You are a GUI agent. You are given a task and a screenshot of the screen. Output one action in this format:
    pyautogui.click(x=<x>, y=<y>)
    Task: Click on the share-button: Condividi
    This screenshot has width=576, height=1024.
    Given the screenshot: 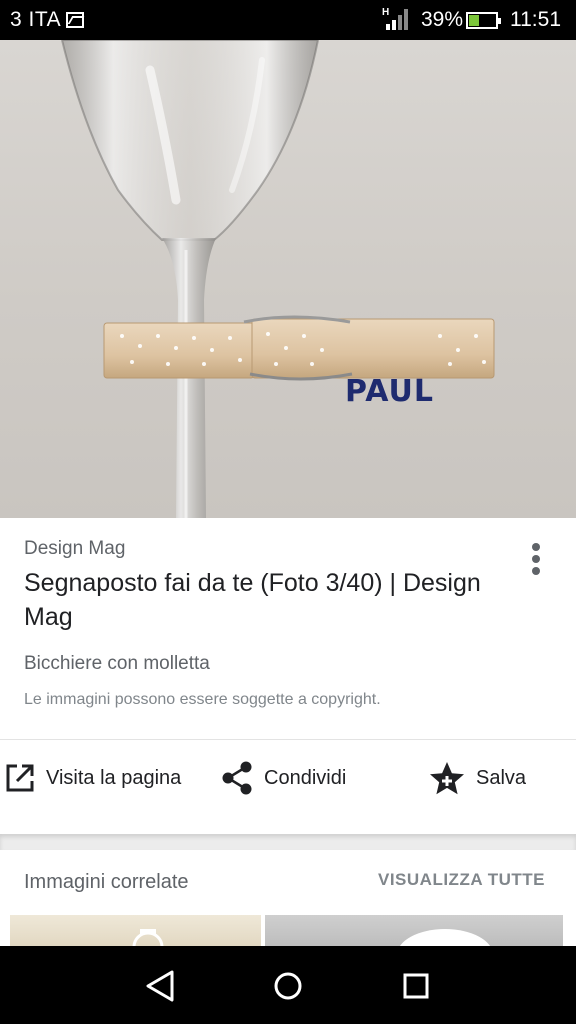 What is the action you would take?
    pyautogui.click(x=283, y=778)
    